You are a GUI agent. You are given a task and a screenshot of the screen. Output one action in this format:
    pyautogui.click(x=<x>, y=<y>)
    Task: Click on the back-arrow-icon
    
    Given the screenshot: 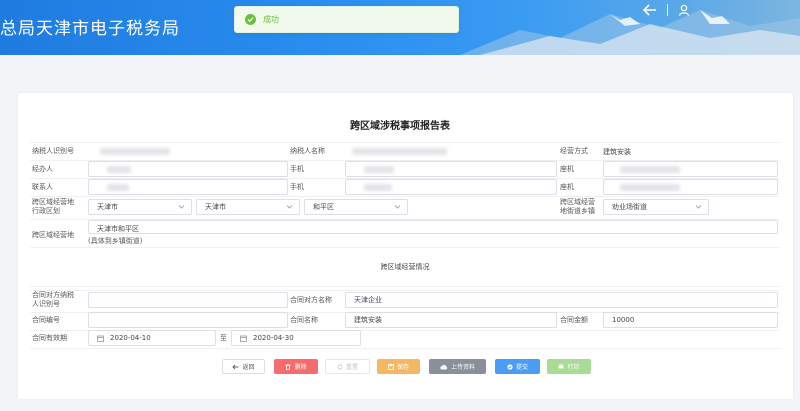 What is the action you would take?
    pyautogui.click(x=650, y=10)
    